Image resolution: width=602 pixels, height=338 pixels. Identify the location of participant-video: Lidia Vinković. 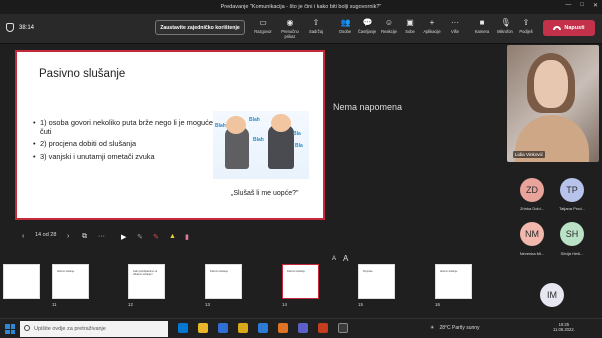
(553, 103).